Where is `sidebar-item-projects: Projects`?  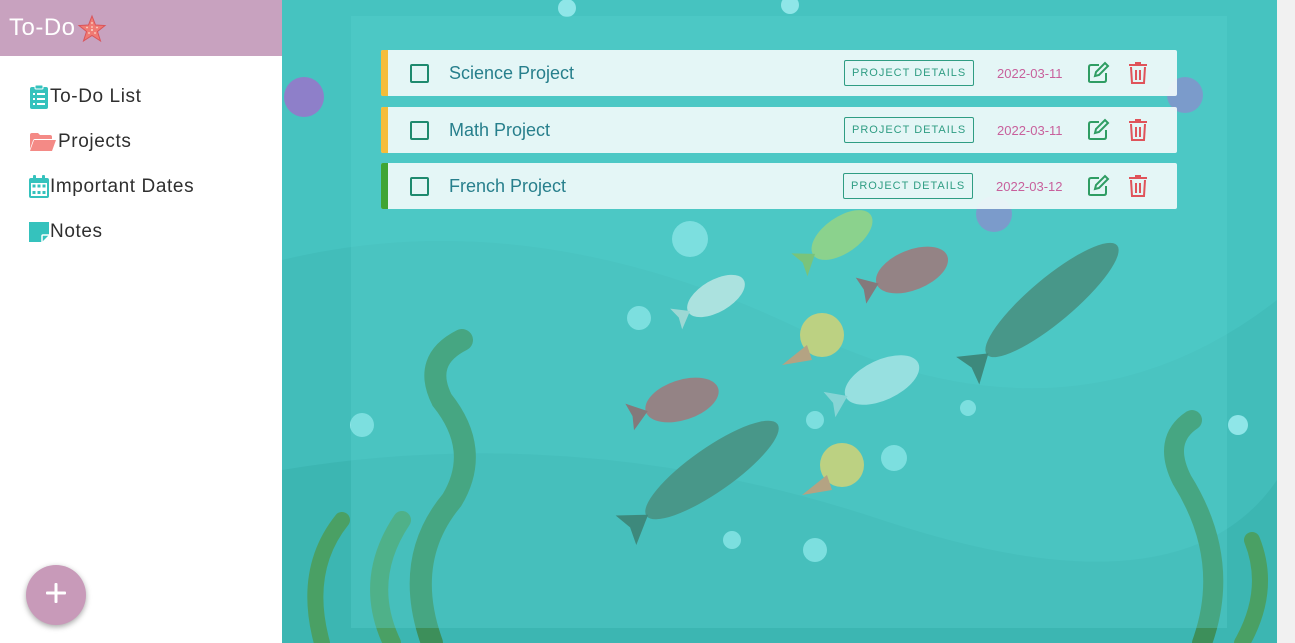
sidebar-item-projects: Projects is located at coordinates (141, 141).